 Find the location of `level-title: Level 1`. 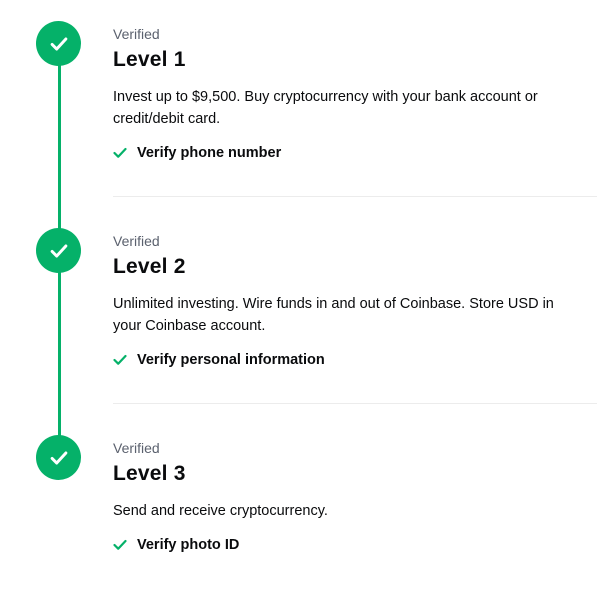

level-title: Level 1 is located at coordinates (149, 59).